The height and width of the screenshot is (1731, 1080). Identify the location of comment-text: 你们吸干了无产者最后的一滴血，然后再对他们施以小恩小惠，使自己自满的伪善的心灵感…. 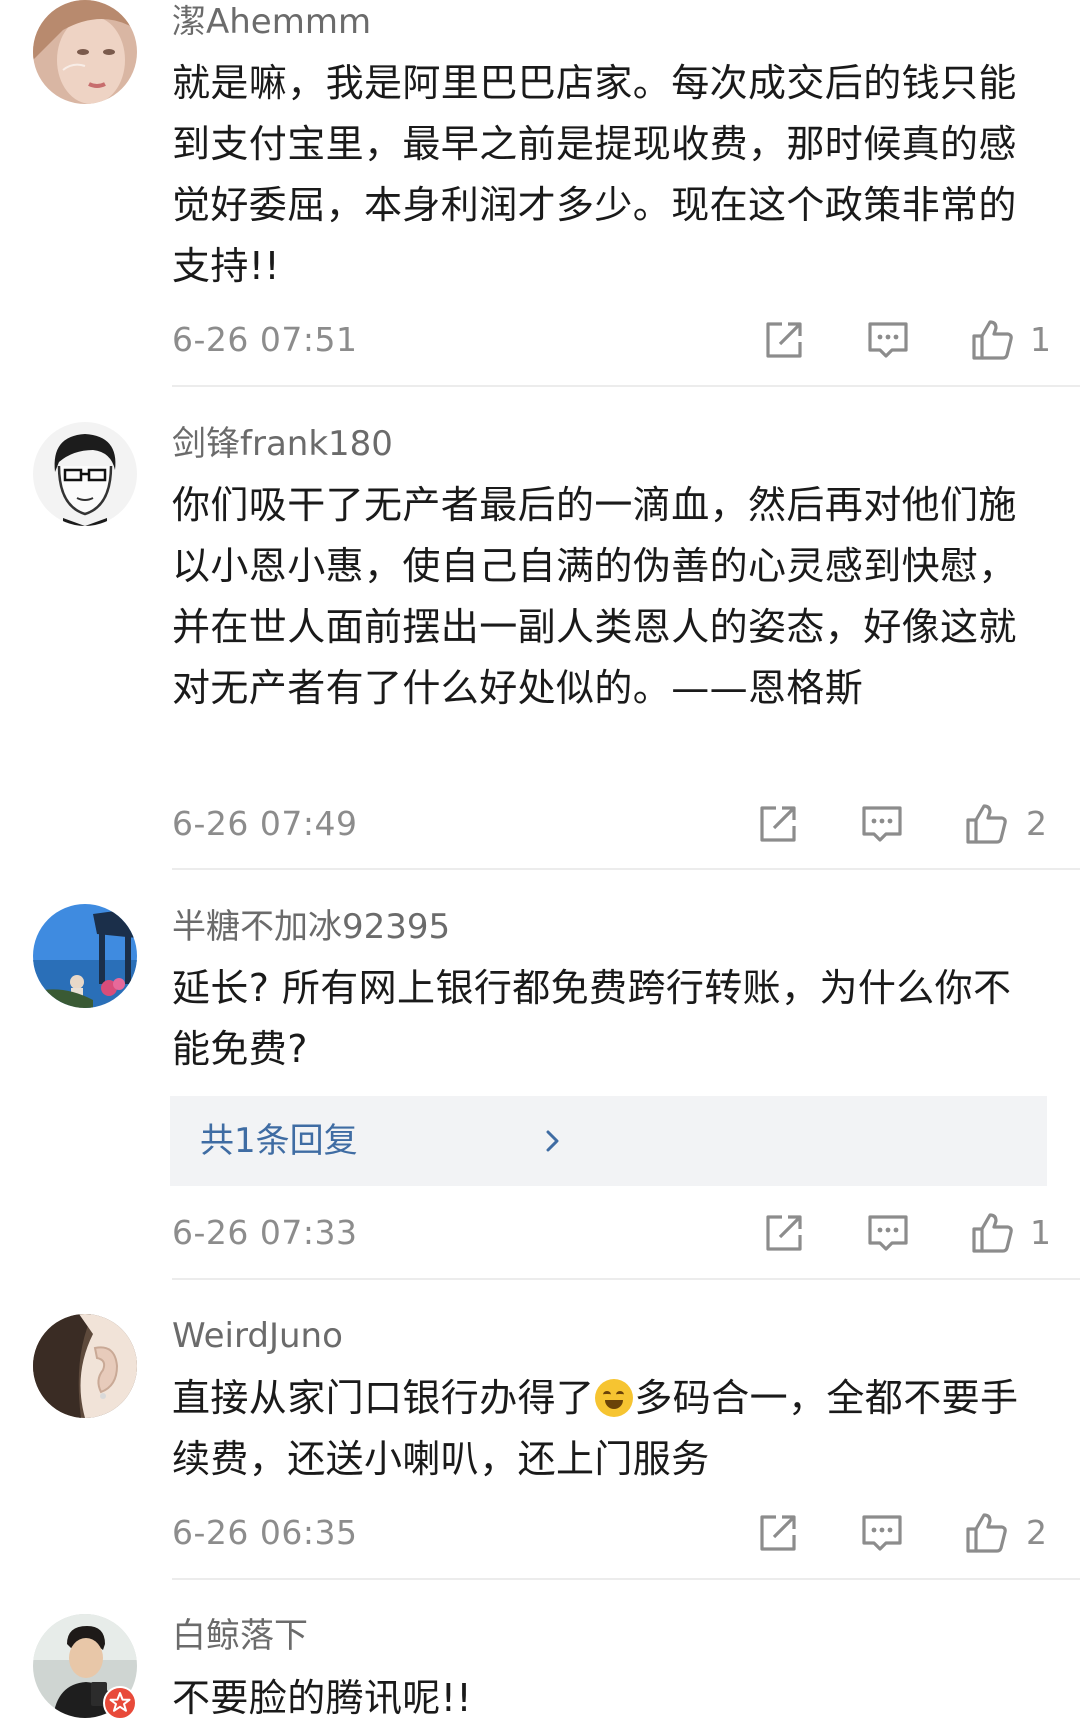
(594, 596).